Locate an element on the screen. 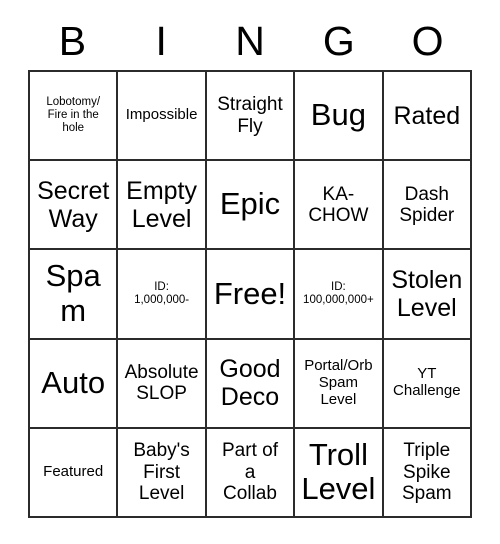 This screenshot has height=544, width=500. bingo-cell-i5: Baby's First Level is located at coordinates (162, 473).